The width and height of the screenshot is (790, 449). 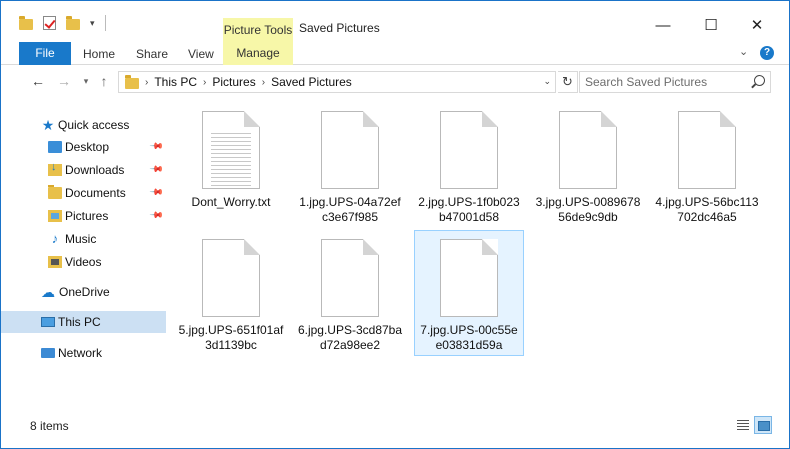 I want to click on sidebar-item-label: OneDrive, so click(x=84, y=292).